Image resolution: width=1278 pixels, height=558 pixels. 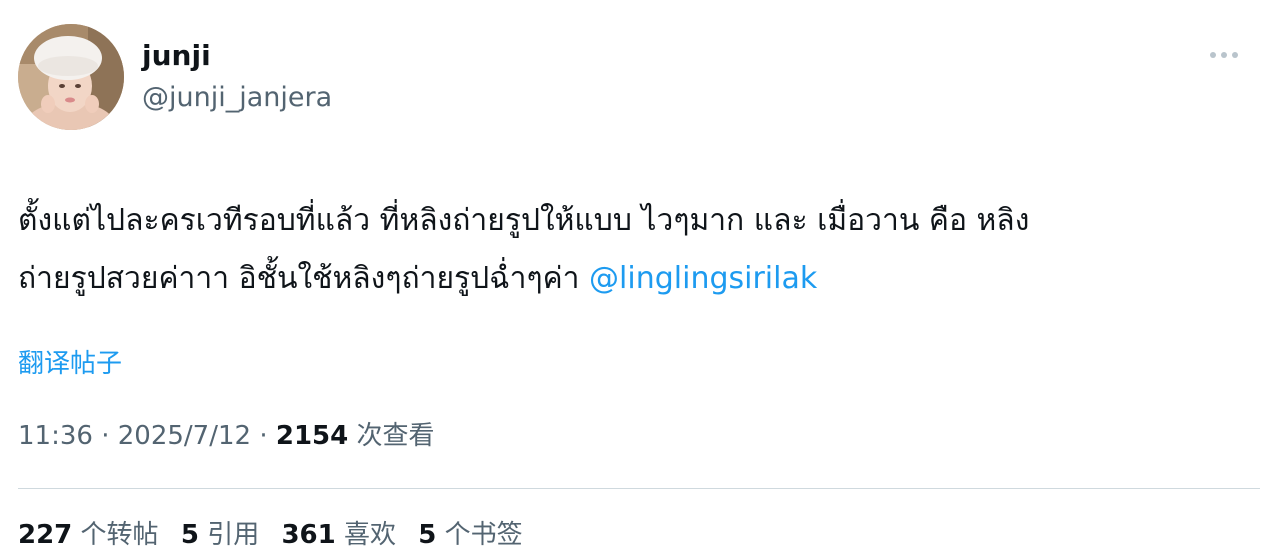 What do you see at coordinates (237, 77) in the screenshot?
I see `user-names: junji @junji_janjera` at bounding box center [237, 77].